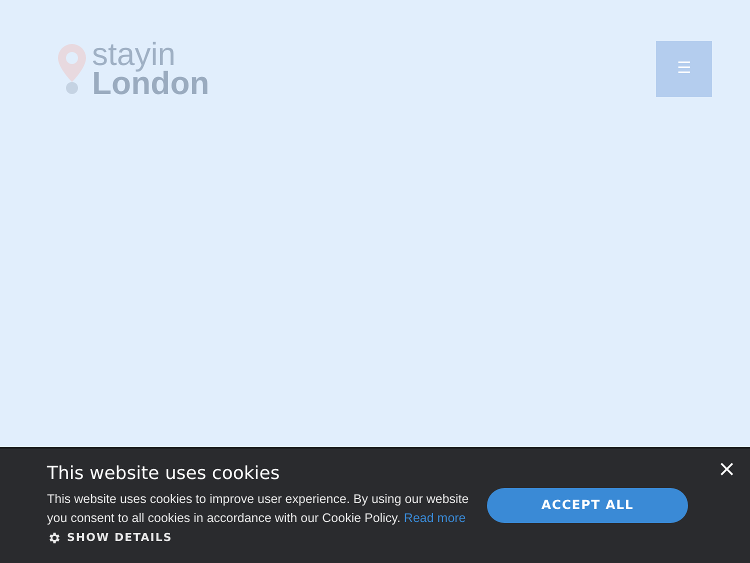 This screenshot has width=750, height=563. What do you see at coordinates (727, 470) in the screenshot?
I see `close-button: ×` at bounding box center [727, 470].